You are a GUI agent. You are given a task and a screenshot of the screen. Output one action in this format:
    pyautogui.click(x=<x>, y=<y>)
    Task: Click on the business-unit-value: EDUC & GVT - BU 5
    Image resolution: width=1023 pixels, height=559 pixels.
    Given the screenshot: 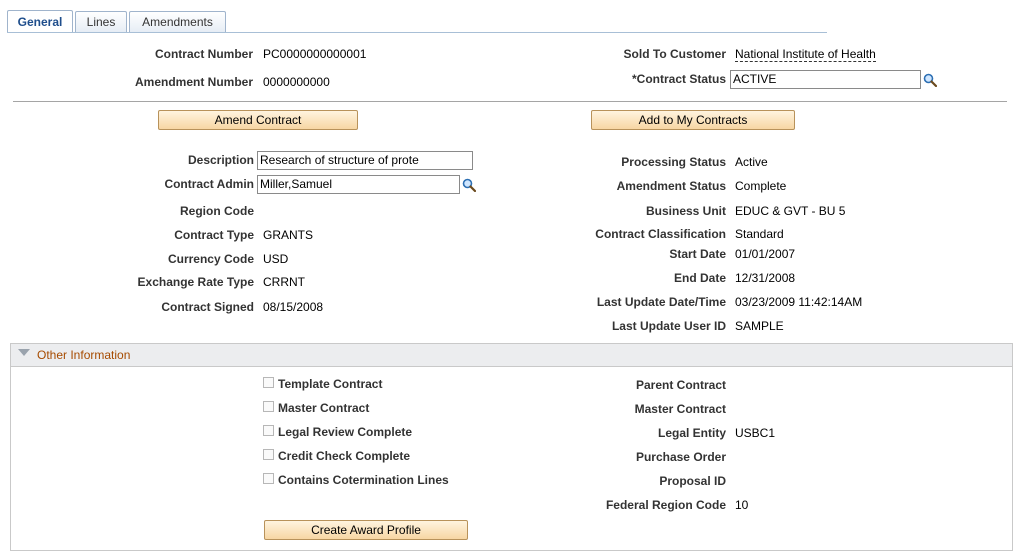 What is the action you would take?
    pyautogui.click(x=790, y=211)
    